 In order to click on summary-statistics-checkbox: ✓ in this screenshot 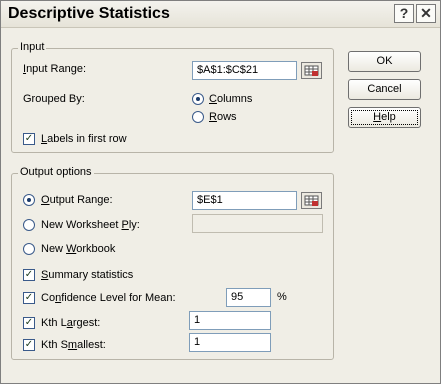, I will do `click(29, 275)`.